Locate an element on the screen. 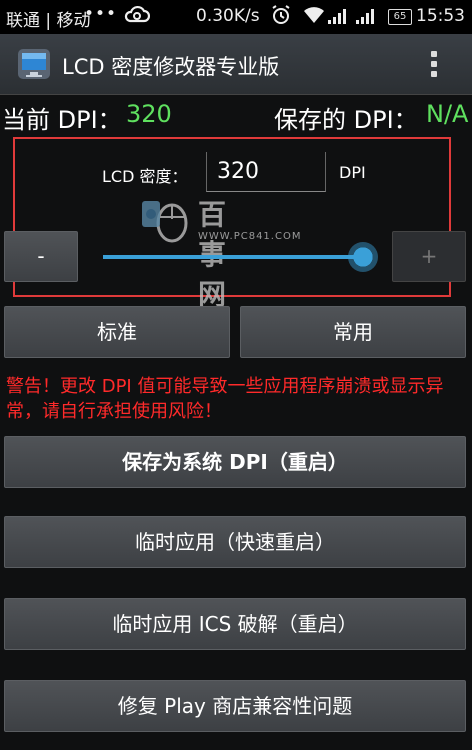  network-speed: 0.30K/s is located at coordinates (228, 16).